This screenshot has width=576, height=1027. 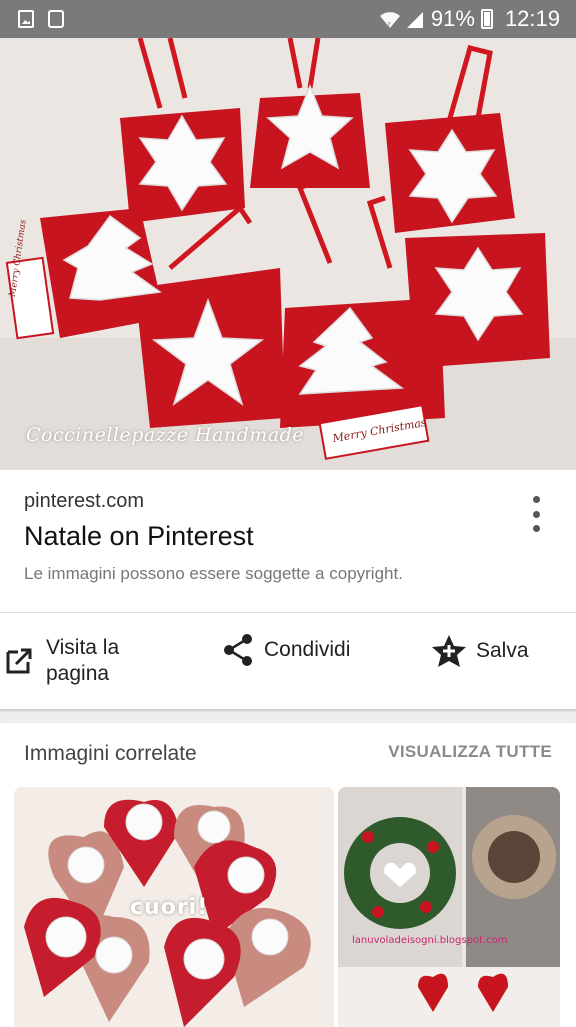 What do you see at coordinates (165, 435) in the screenshot?
I see `image-watermark: Coccinellepazze Handmade` at bounding box center [165, 435].